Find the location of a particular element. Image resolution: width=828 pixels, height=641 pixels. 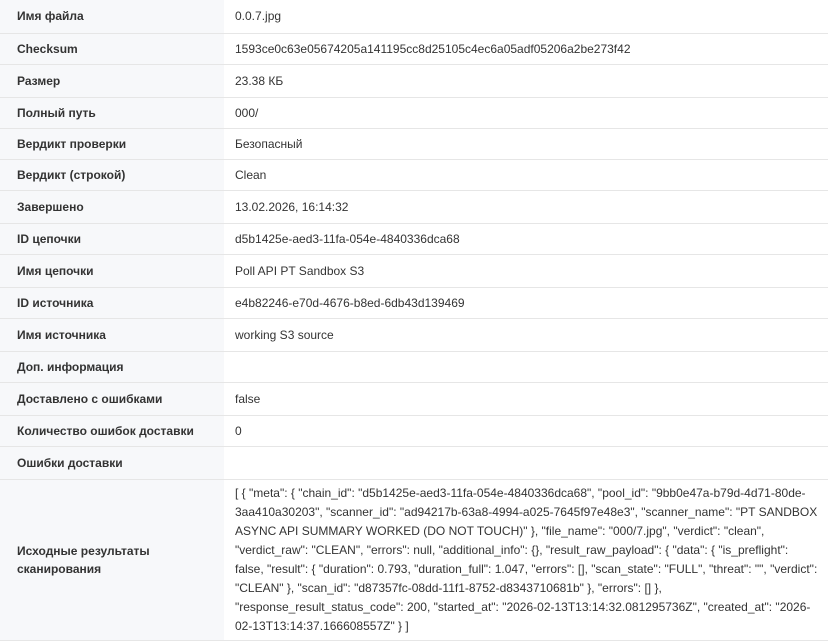

row-label: Полный путь is located at coordinates (112, 113).